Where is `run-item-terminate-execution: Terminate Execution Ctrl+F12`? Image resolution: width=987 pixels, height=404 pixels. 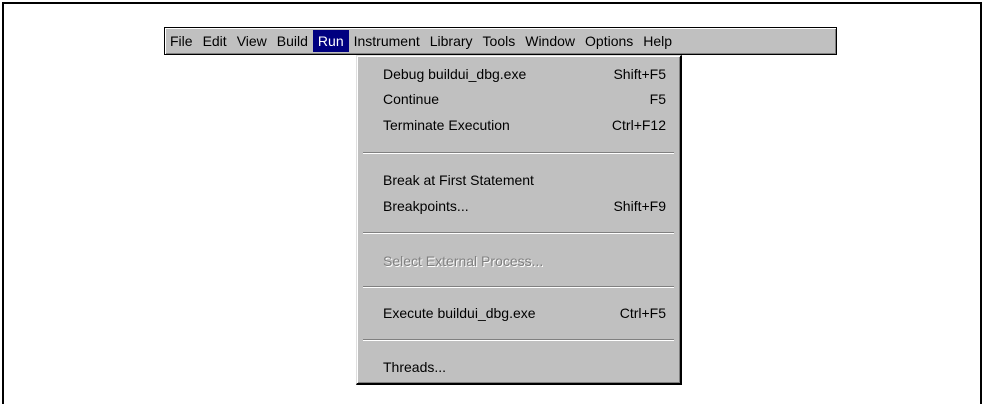 run-item-terminate-execution: Terminate Execution Ctrl+F12 is located at coordinates (524, 125).